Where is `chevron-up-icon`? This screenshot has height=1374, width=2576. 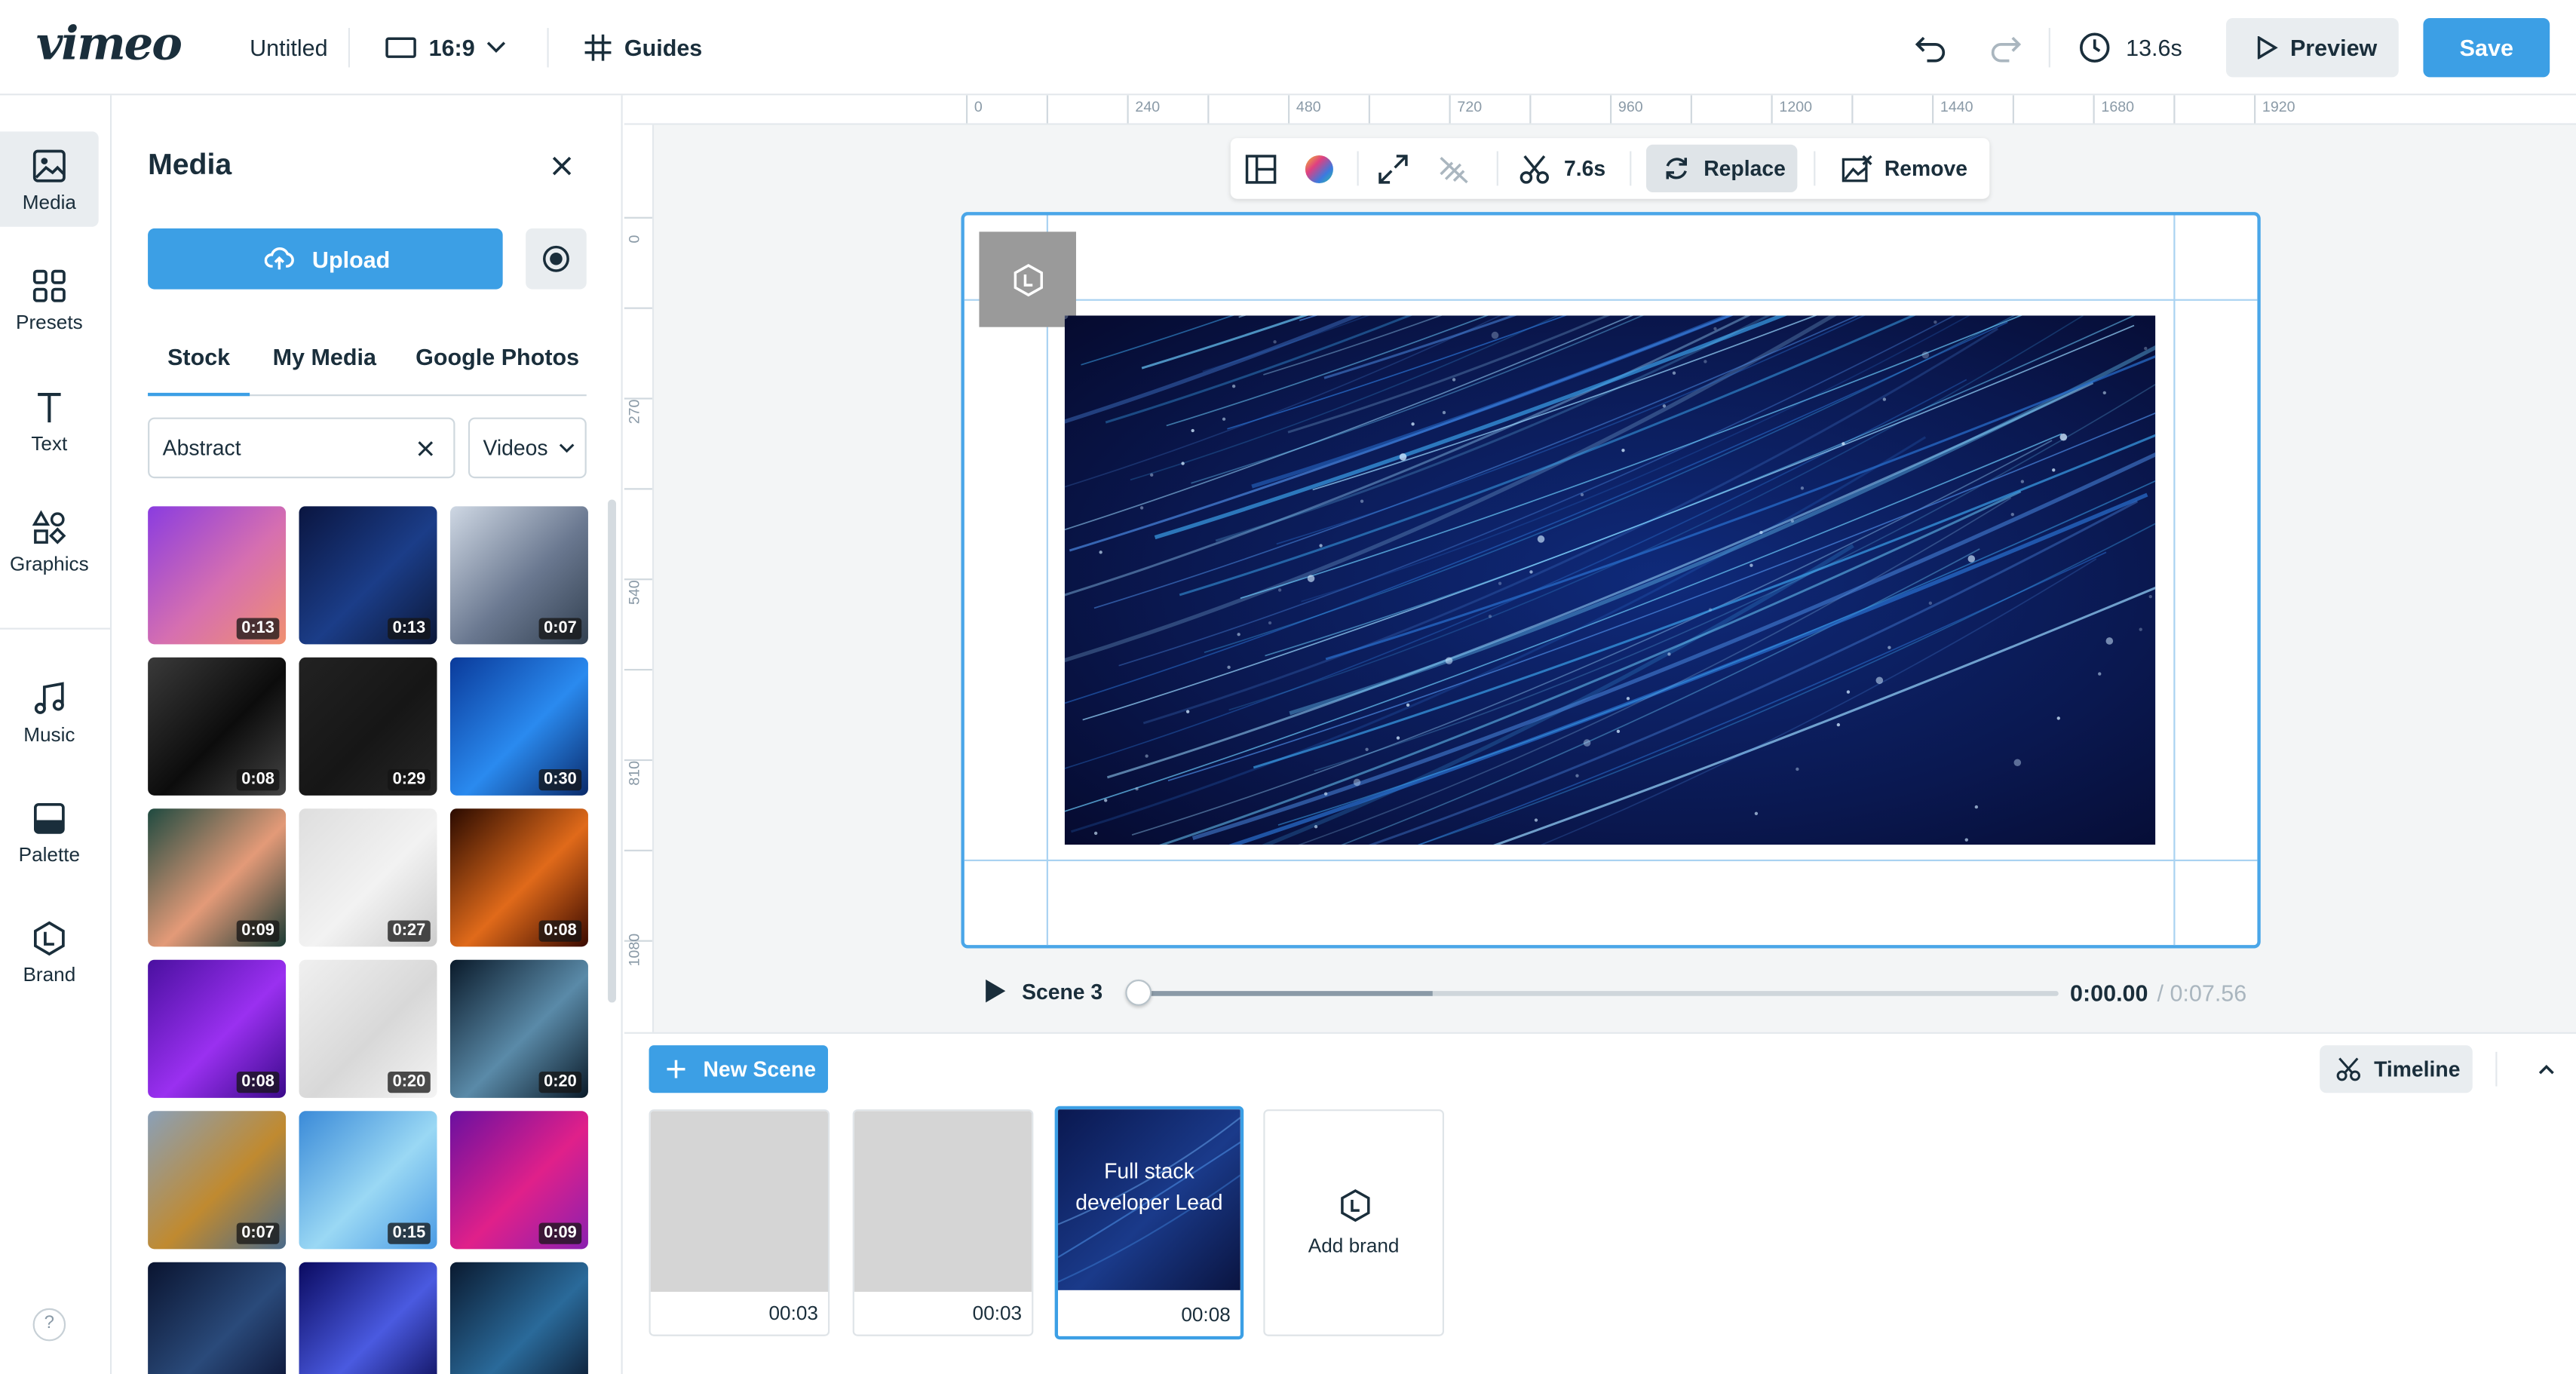
chevron-up-icon is located at coordinates (2546, 1069).